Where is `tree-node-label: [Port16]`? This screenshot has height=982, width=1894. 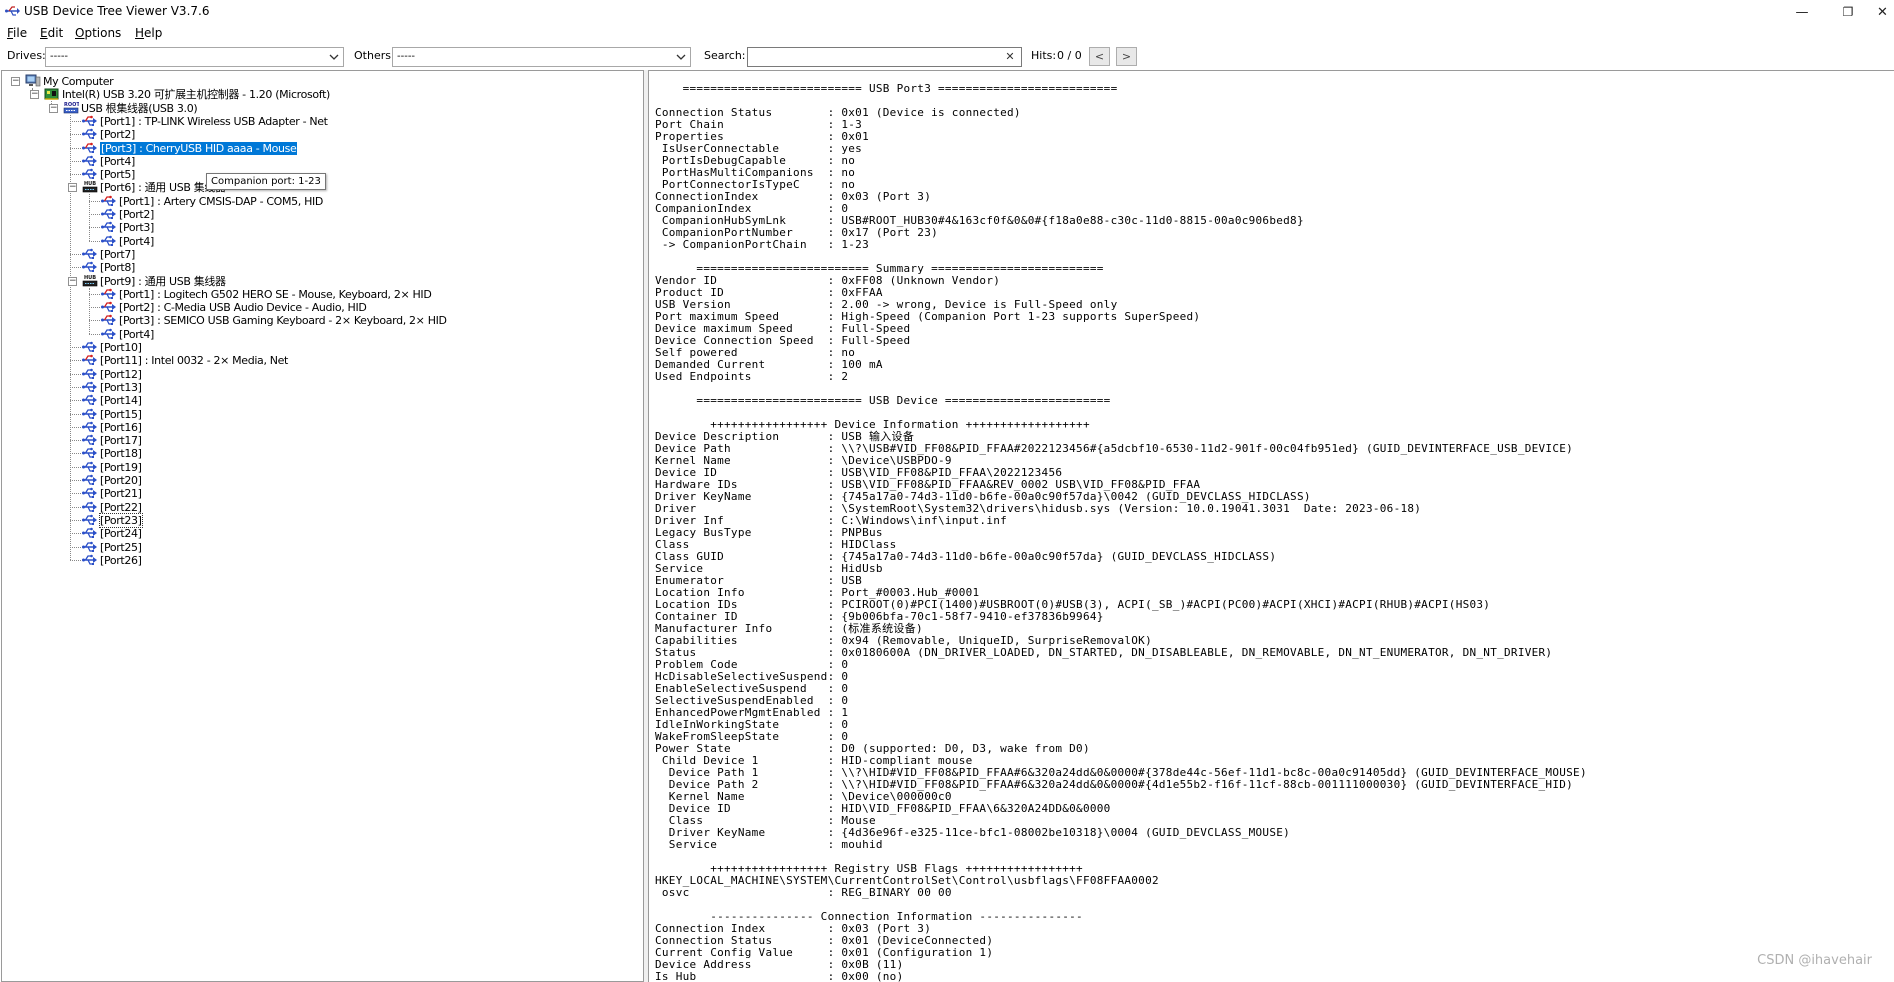
tree-node-label: [Port16] is located at coordinates (121, 427).